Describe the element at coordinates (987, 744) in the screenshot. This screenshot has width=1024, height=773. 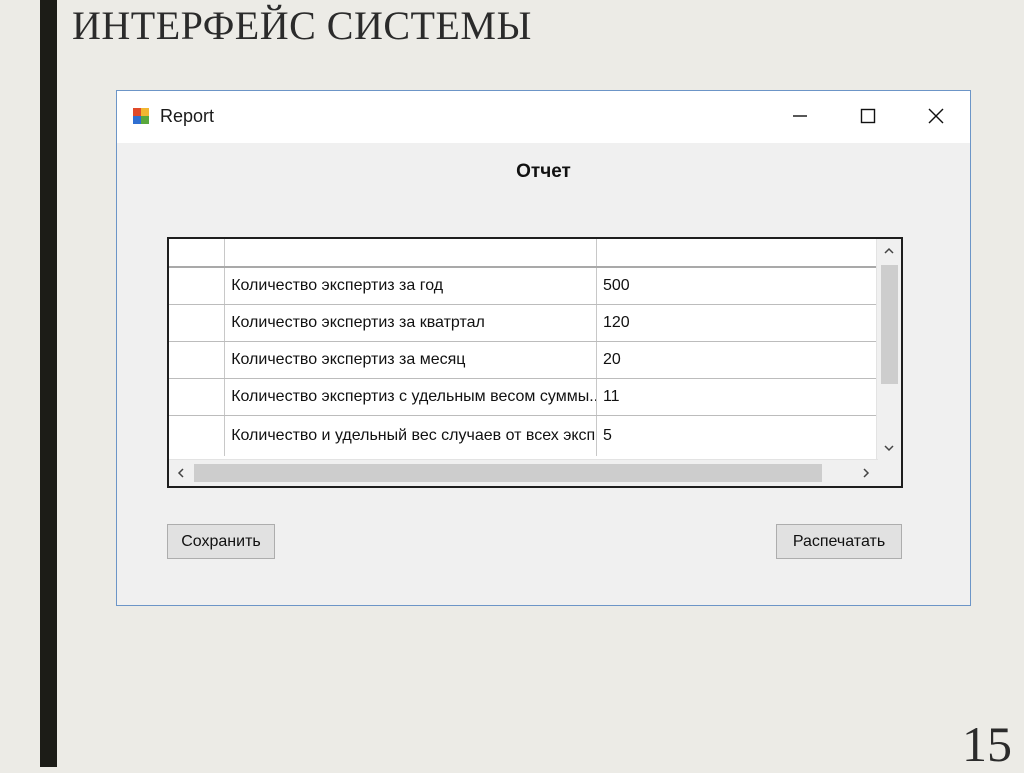
I see `slide-page-number: 15` at that location.